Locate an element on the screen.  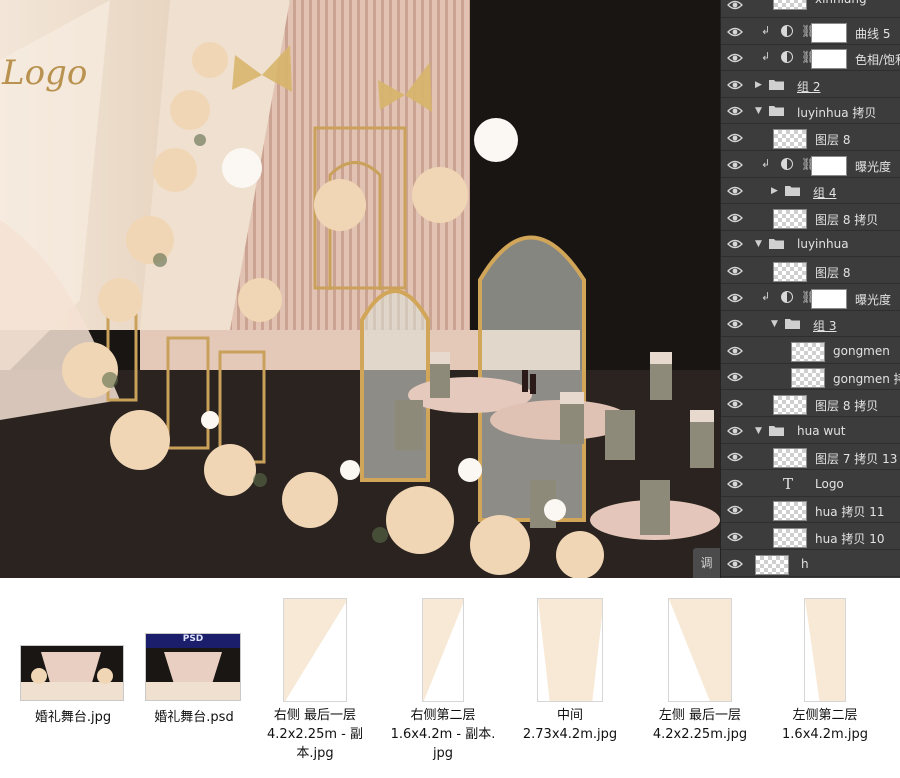
layer-name: 图层 7 拷贝 13 is located at coordinates (856, 459).